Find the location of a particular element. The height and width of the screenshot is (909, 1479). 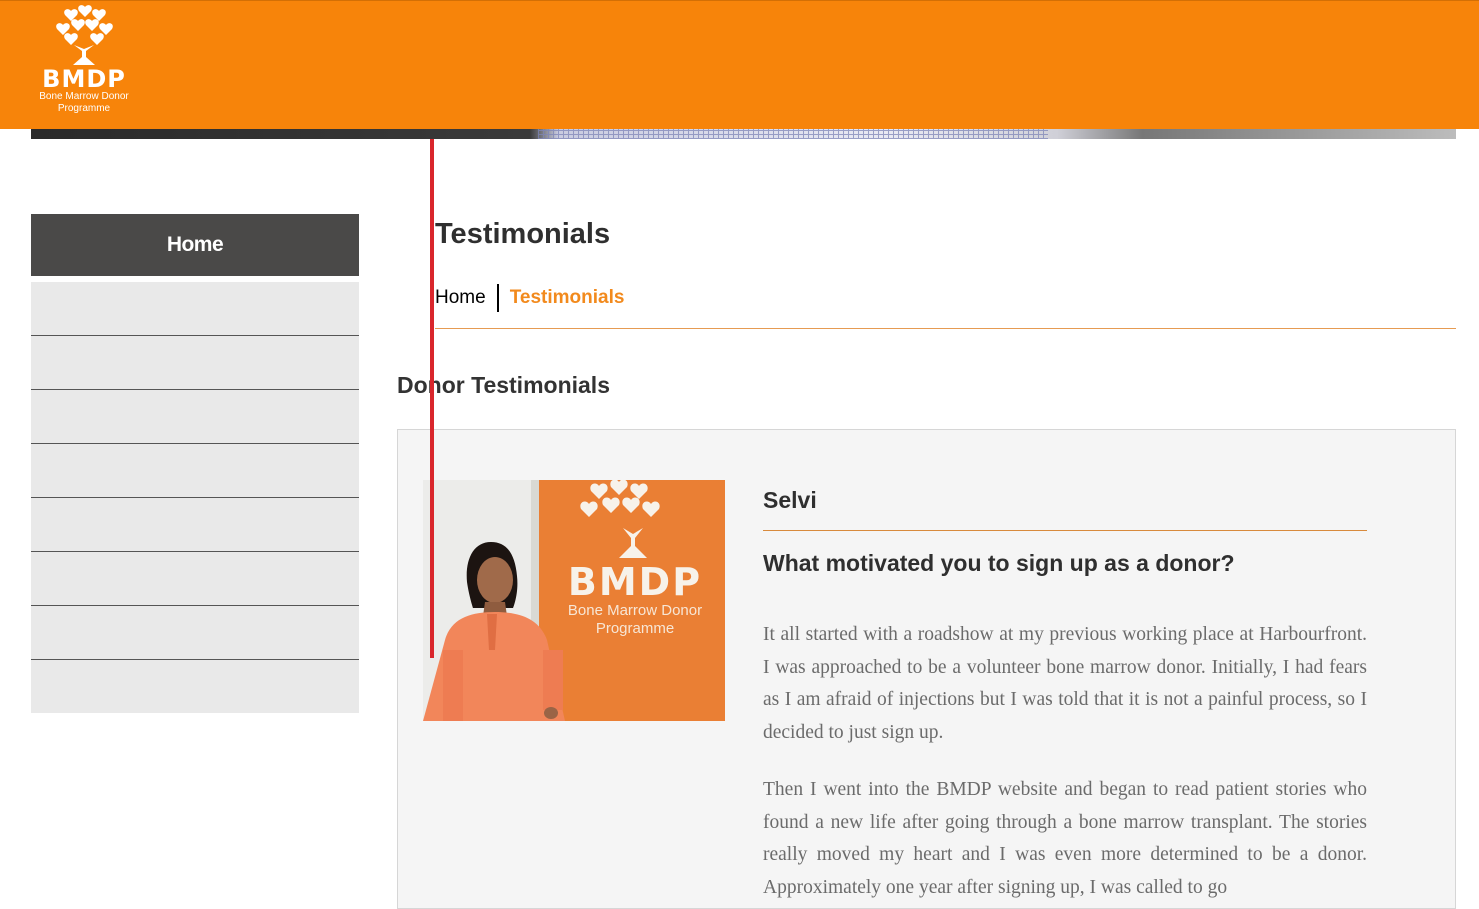

bmdp-logo: BMDP Bone Marrow Donor Programme is located at coordinates (84, 64).